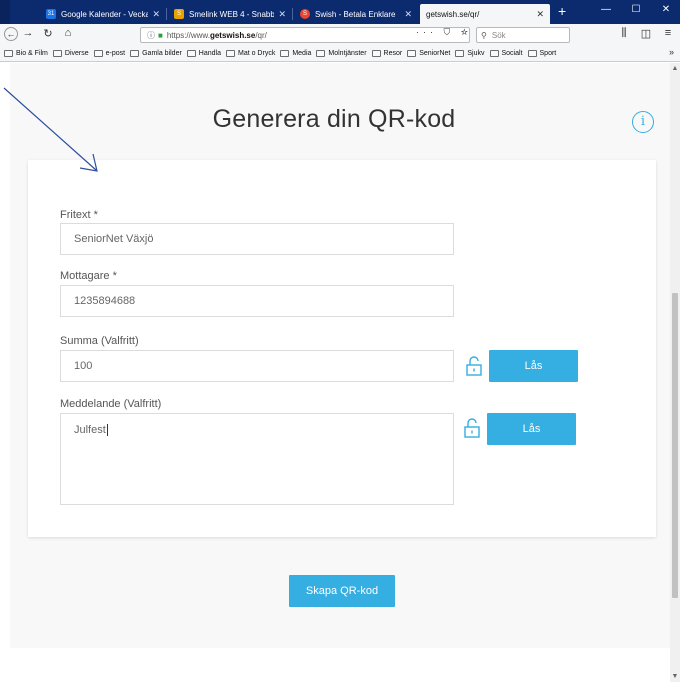 This screenshot has height=682, width=680. Describe the element at coordinates (48, 33) in the screenshot. I see `reload-icon: ↻` at that location.